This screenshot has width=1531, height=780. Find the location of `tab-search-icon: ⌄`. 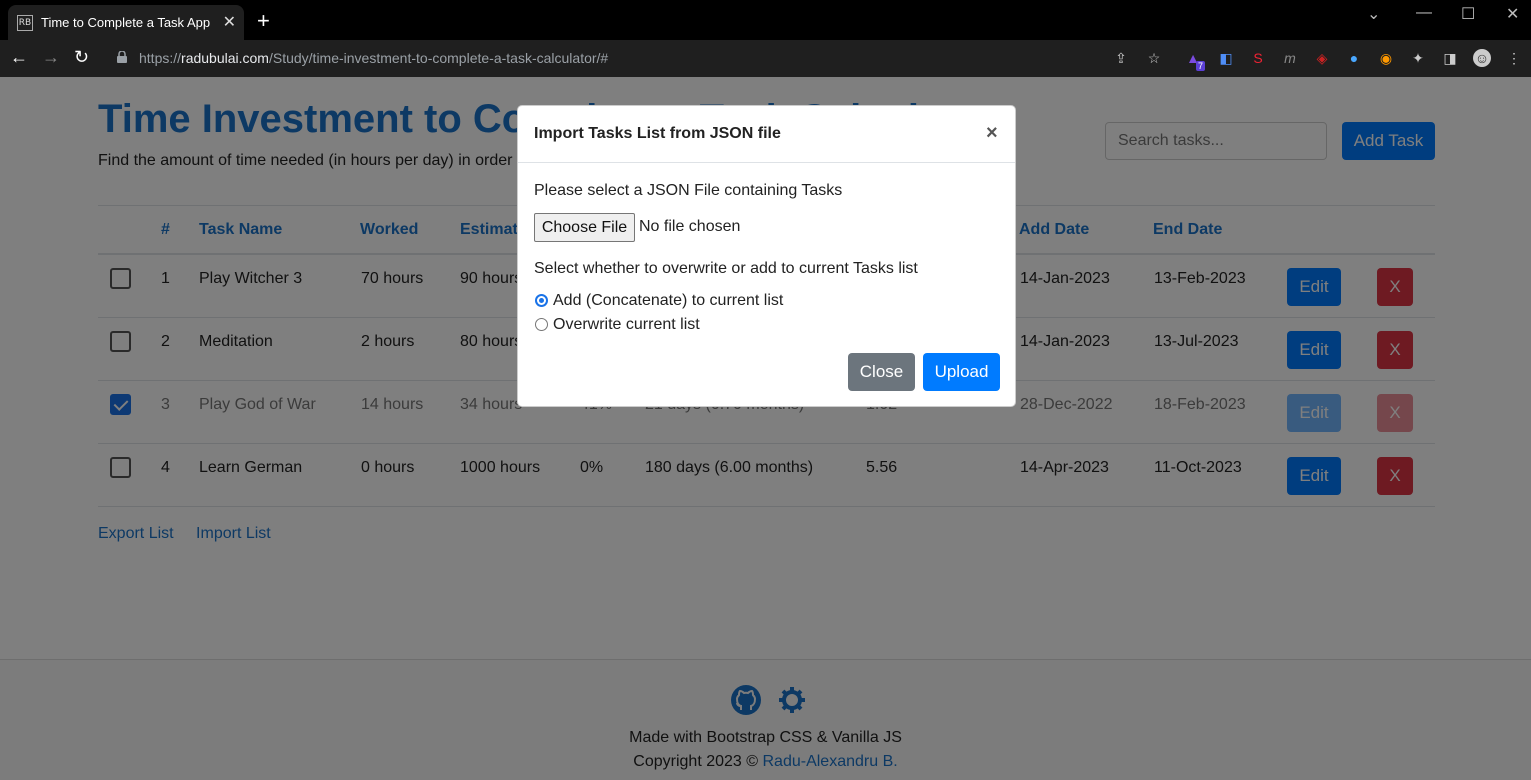

tab-search-icon: ⌄ is located at coordinates (1373, 14).